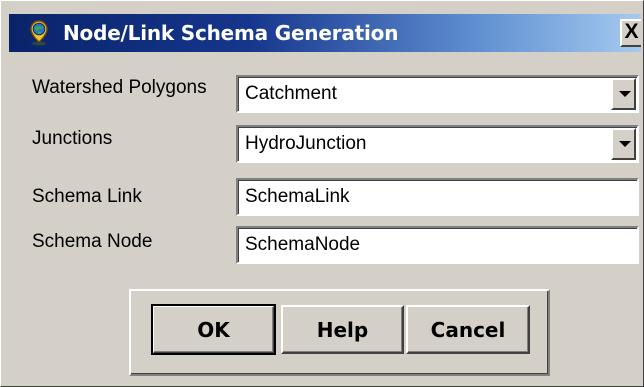  What do you see at coordinates (87, 196) in the screenshot?
I see `schema-link-label: Schema Link` at bounding box center [87, 196].